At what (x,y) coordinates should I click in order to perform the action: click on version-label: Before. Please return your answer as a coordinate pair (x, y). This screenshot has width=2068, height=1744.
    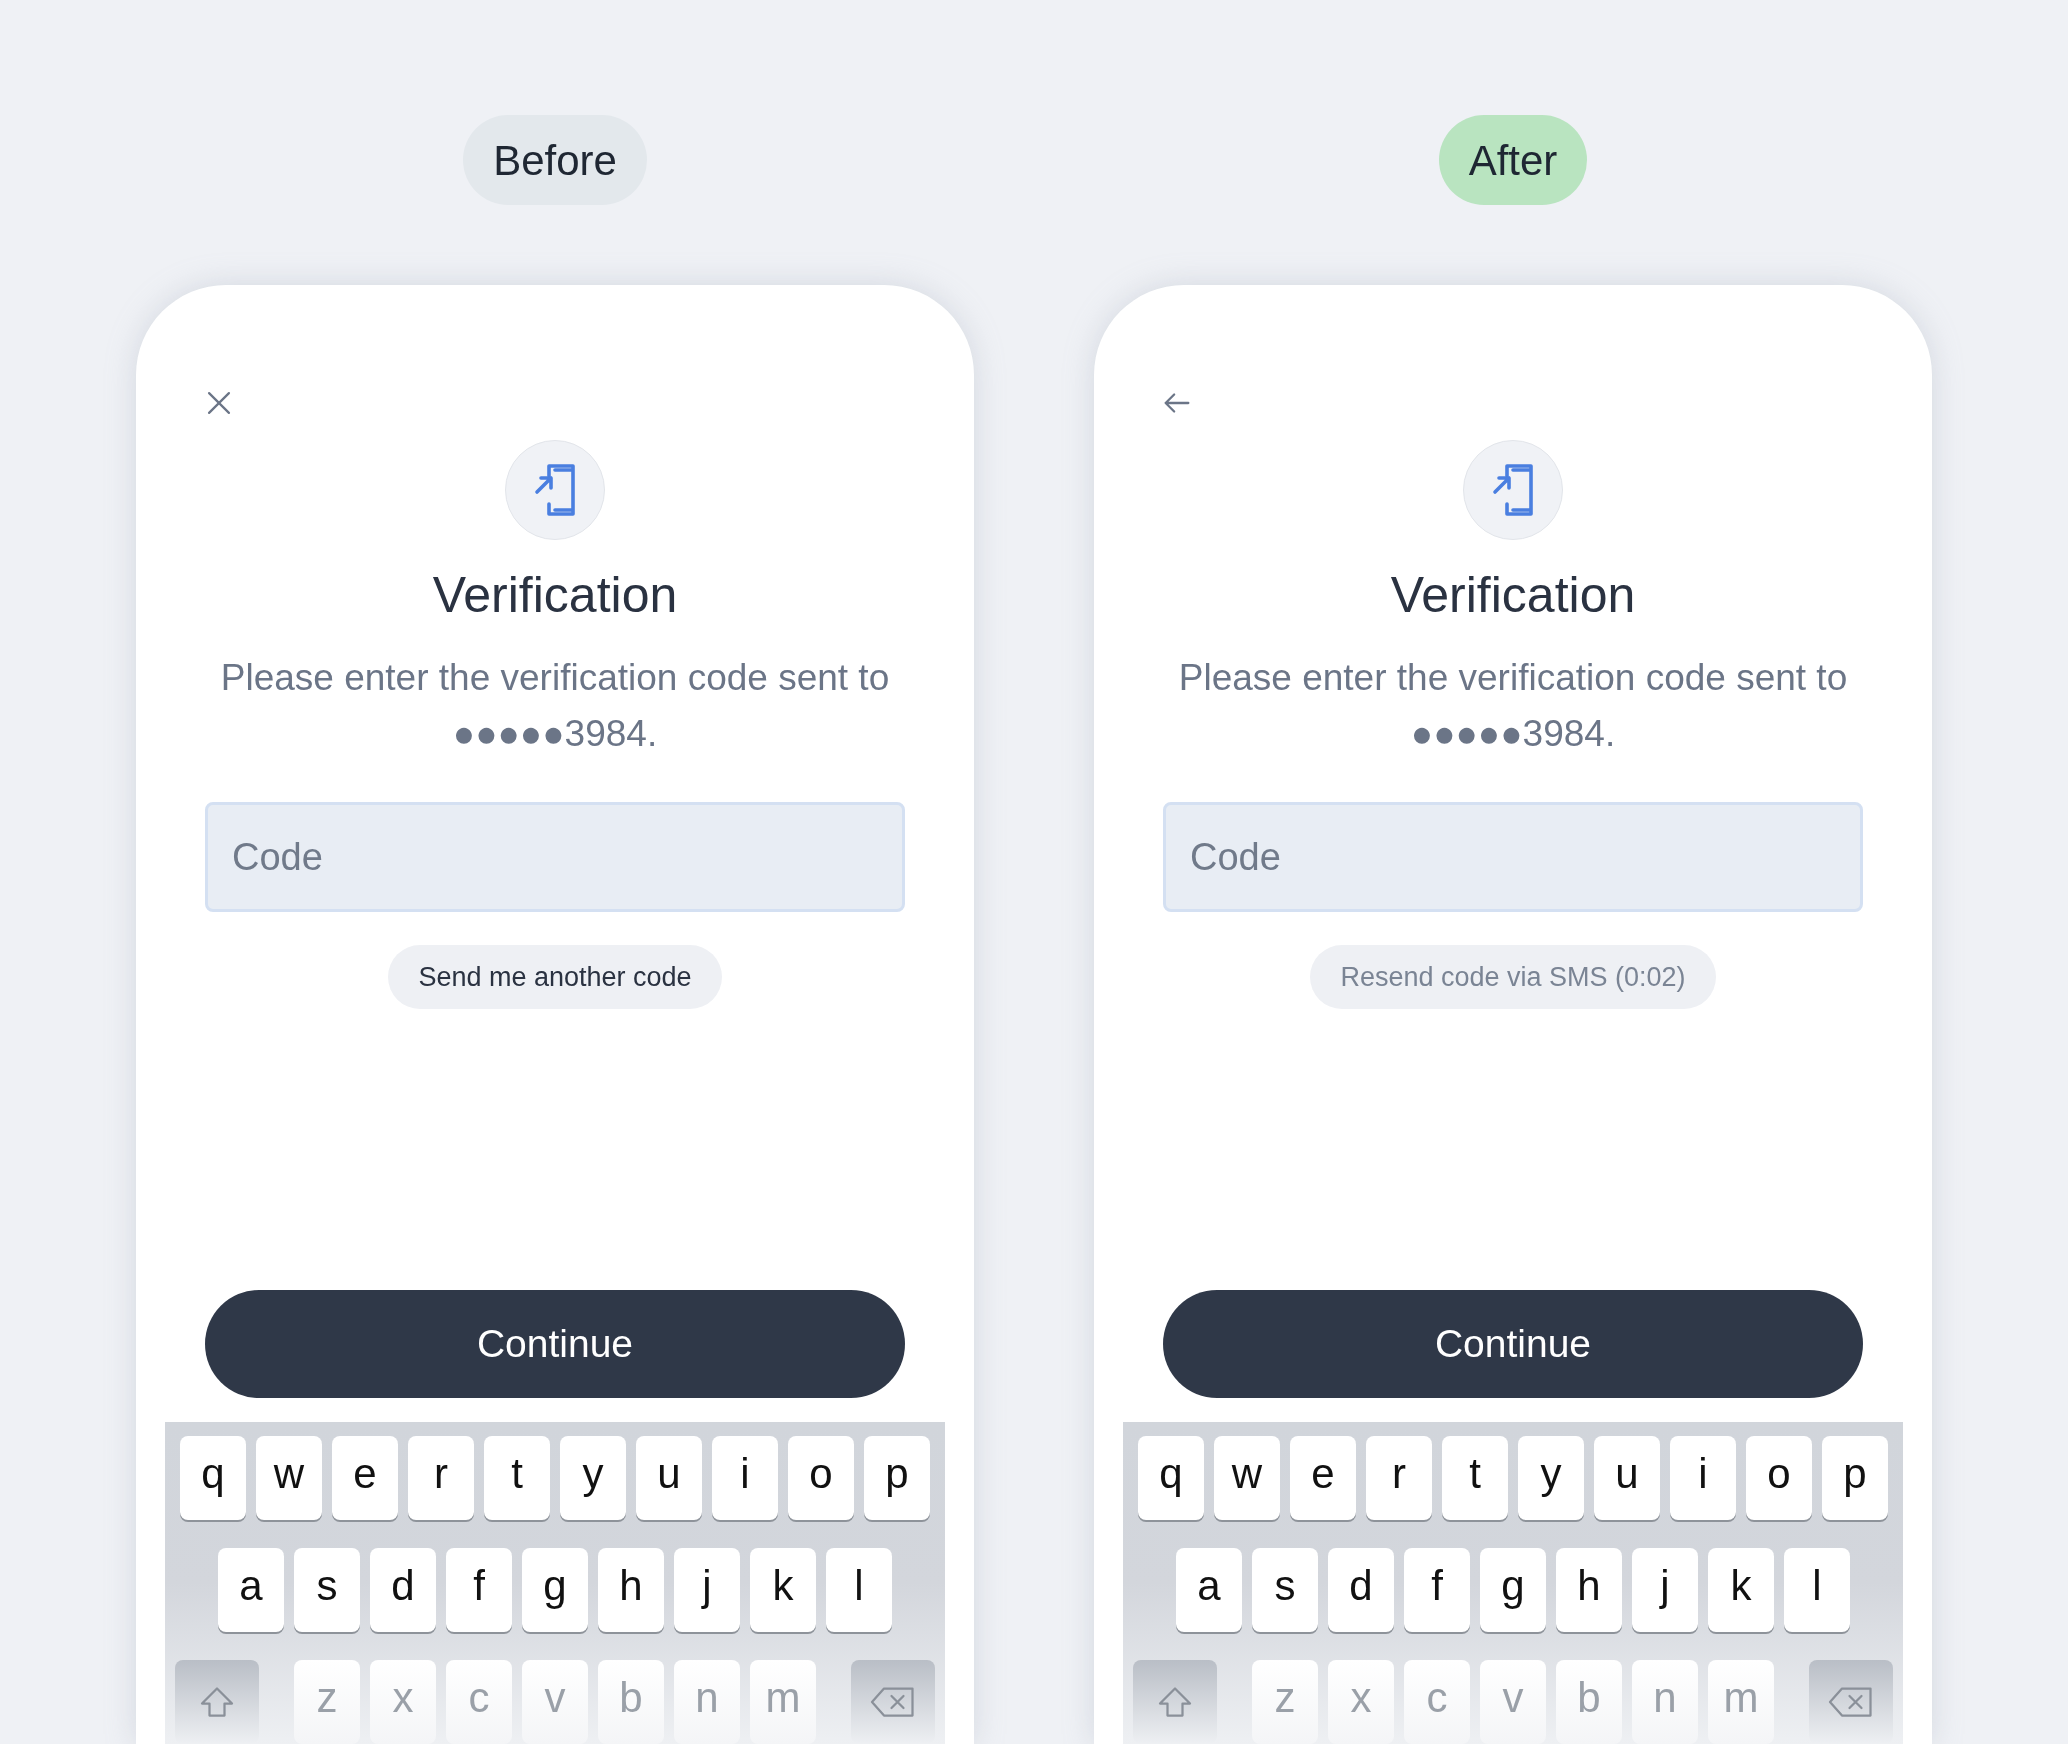
    Looking at the image, I should click on (555, 160).